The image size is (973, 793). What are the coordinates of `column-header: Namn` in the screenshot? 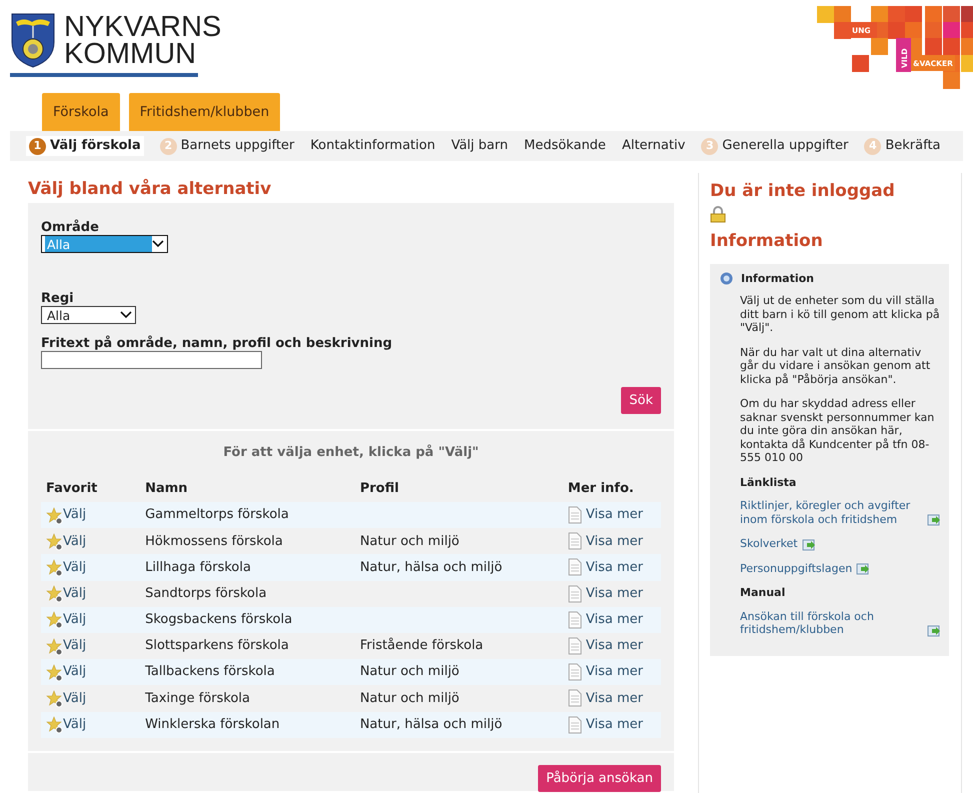 It's located at (166, 489).